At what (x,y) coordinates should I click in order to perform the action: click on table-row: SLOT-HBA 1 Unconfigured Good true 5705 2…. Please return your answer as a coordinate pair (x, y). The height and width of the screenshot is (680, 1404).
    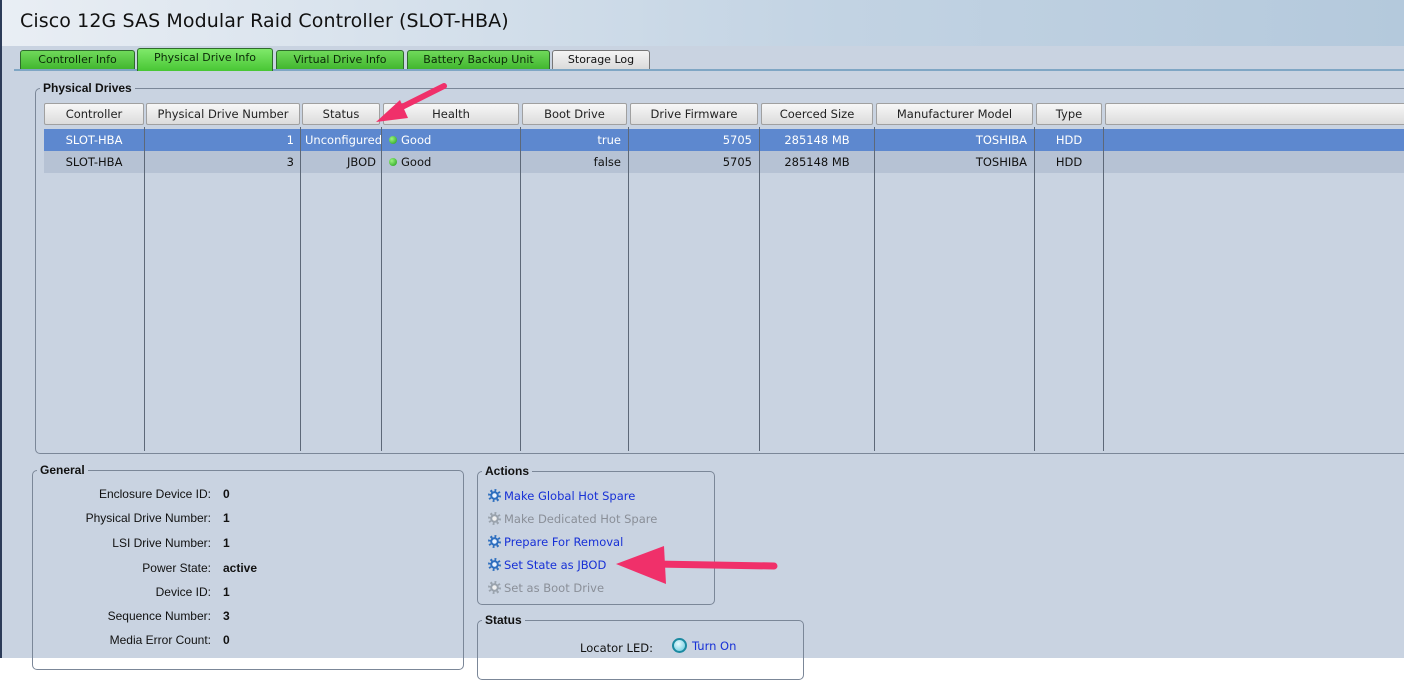
    Looking at the image, I should click on (724, 140).